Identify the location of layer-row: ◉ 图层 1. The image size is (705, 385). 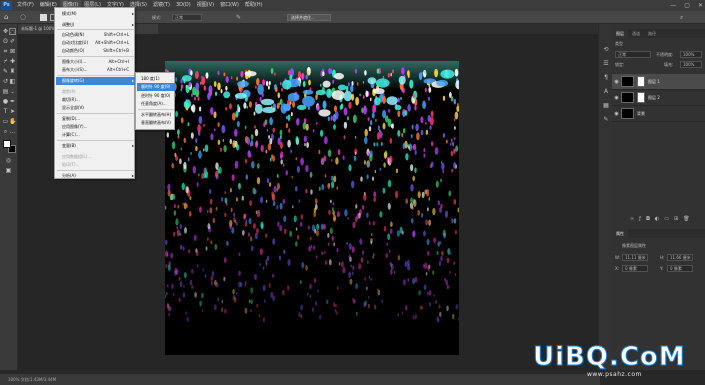
(658, 82).